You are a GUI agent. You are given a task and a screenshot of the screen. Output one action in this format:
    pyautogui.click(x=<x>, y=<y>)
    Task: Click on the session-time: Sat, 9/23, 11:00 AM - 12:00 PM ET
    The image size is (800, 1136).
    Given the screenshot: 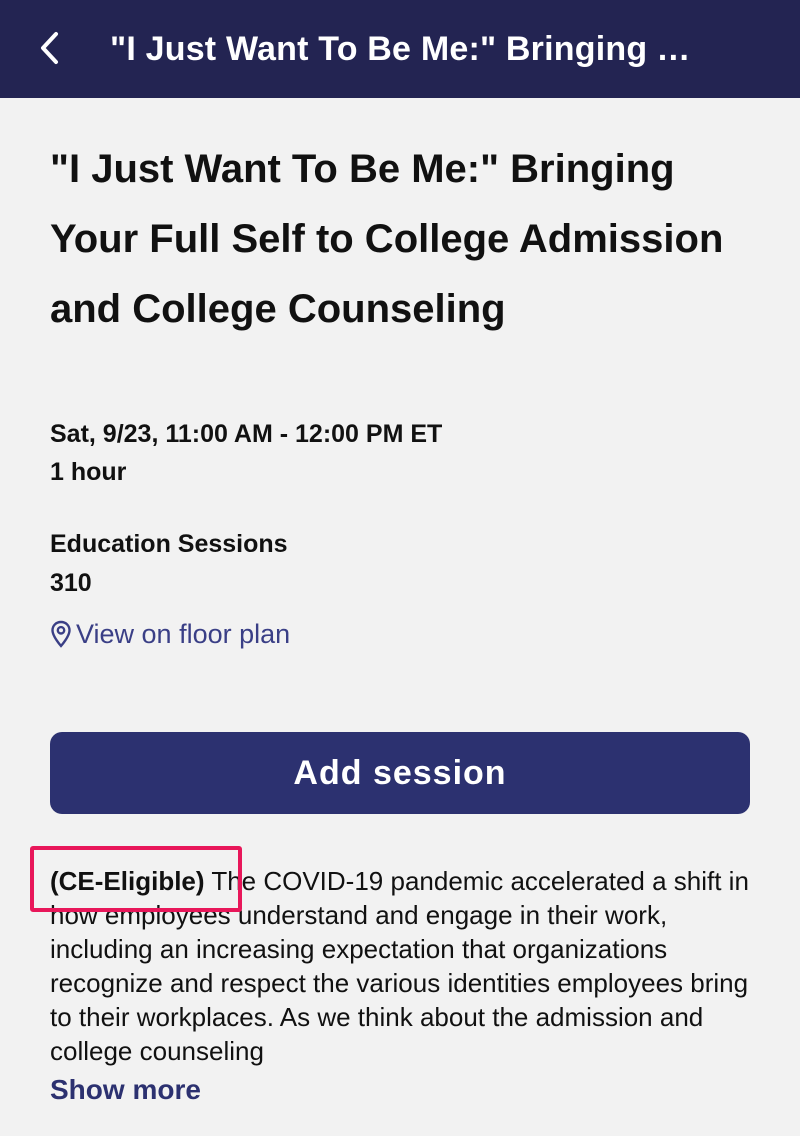 What is the action you would take?
    pyautogui.click(x=246, y=434)
    